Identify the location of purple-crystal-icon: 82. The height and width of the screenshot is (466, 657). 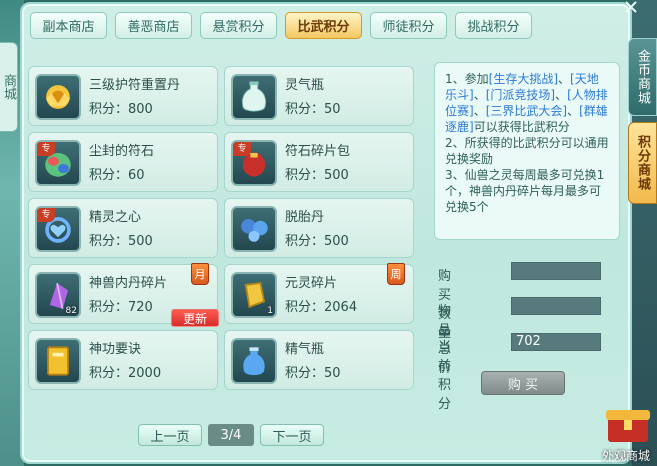
(58, 295).